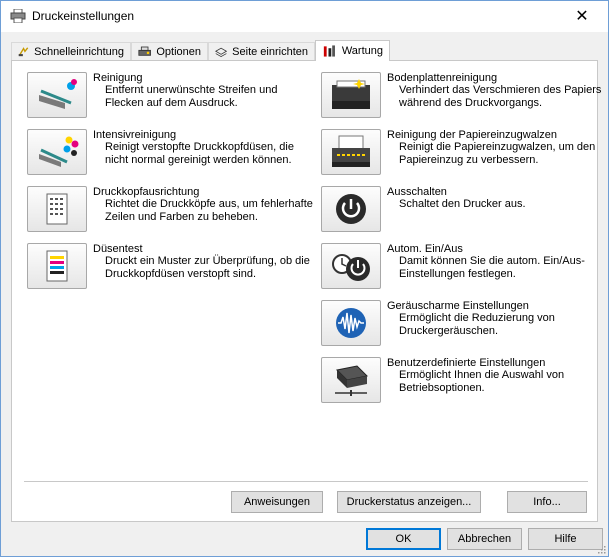  Describe the element at coordinates (472, 135) in the screenshot. I see `item-title: Reinigung der Papiereinzugwalzen` at that location.